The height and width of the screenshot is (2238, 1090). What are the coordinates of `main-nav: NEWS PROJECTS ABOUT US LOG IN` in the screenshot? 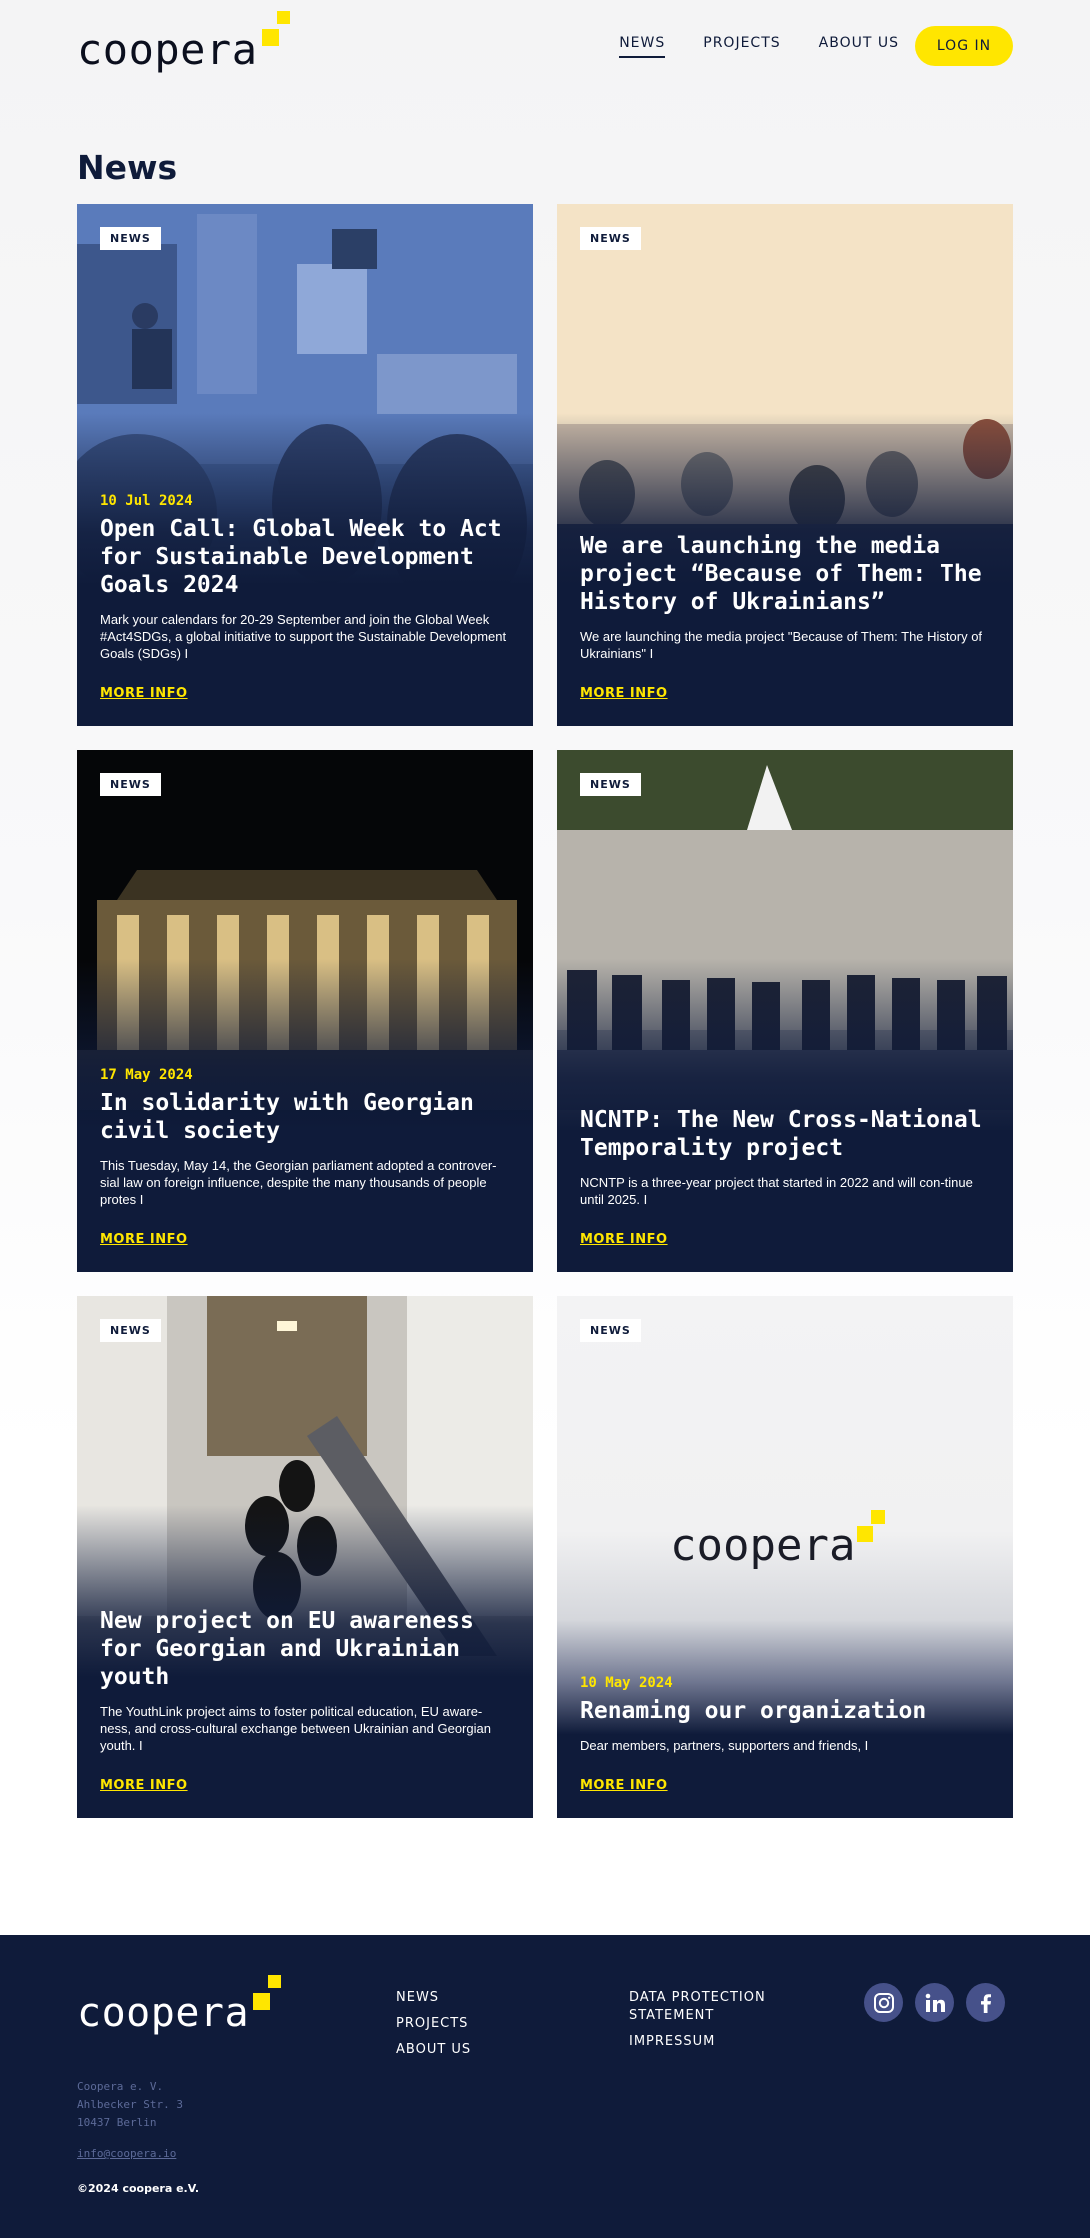 It's located at (816, 46).